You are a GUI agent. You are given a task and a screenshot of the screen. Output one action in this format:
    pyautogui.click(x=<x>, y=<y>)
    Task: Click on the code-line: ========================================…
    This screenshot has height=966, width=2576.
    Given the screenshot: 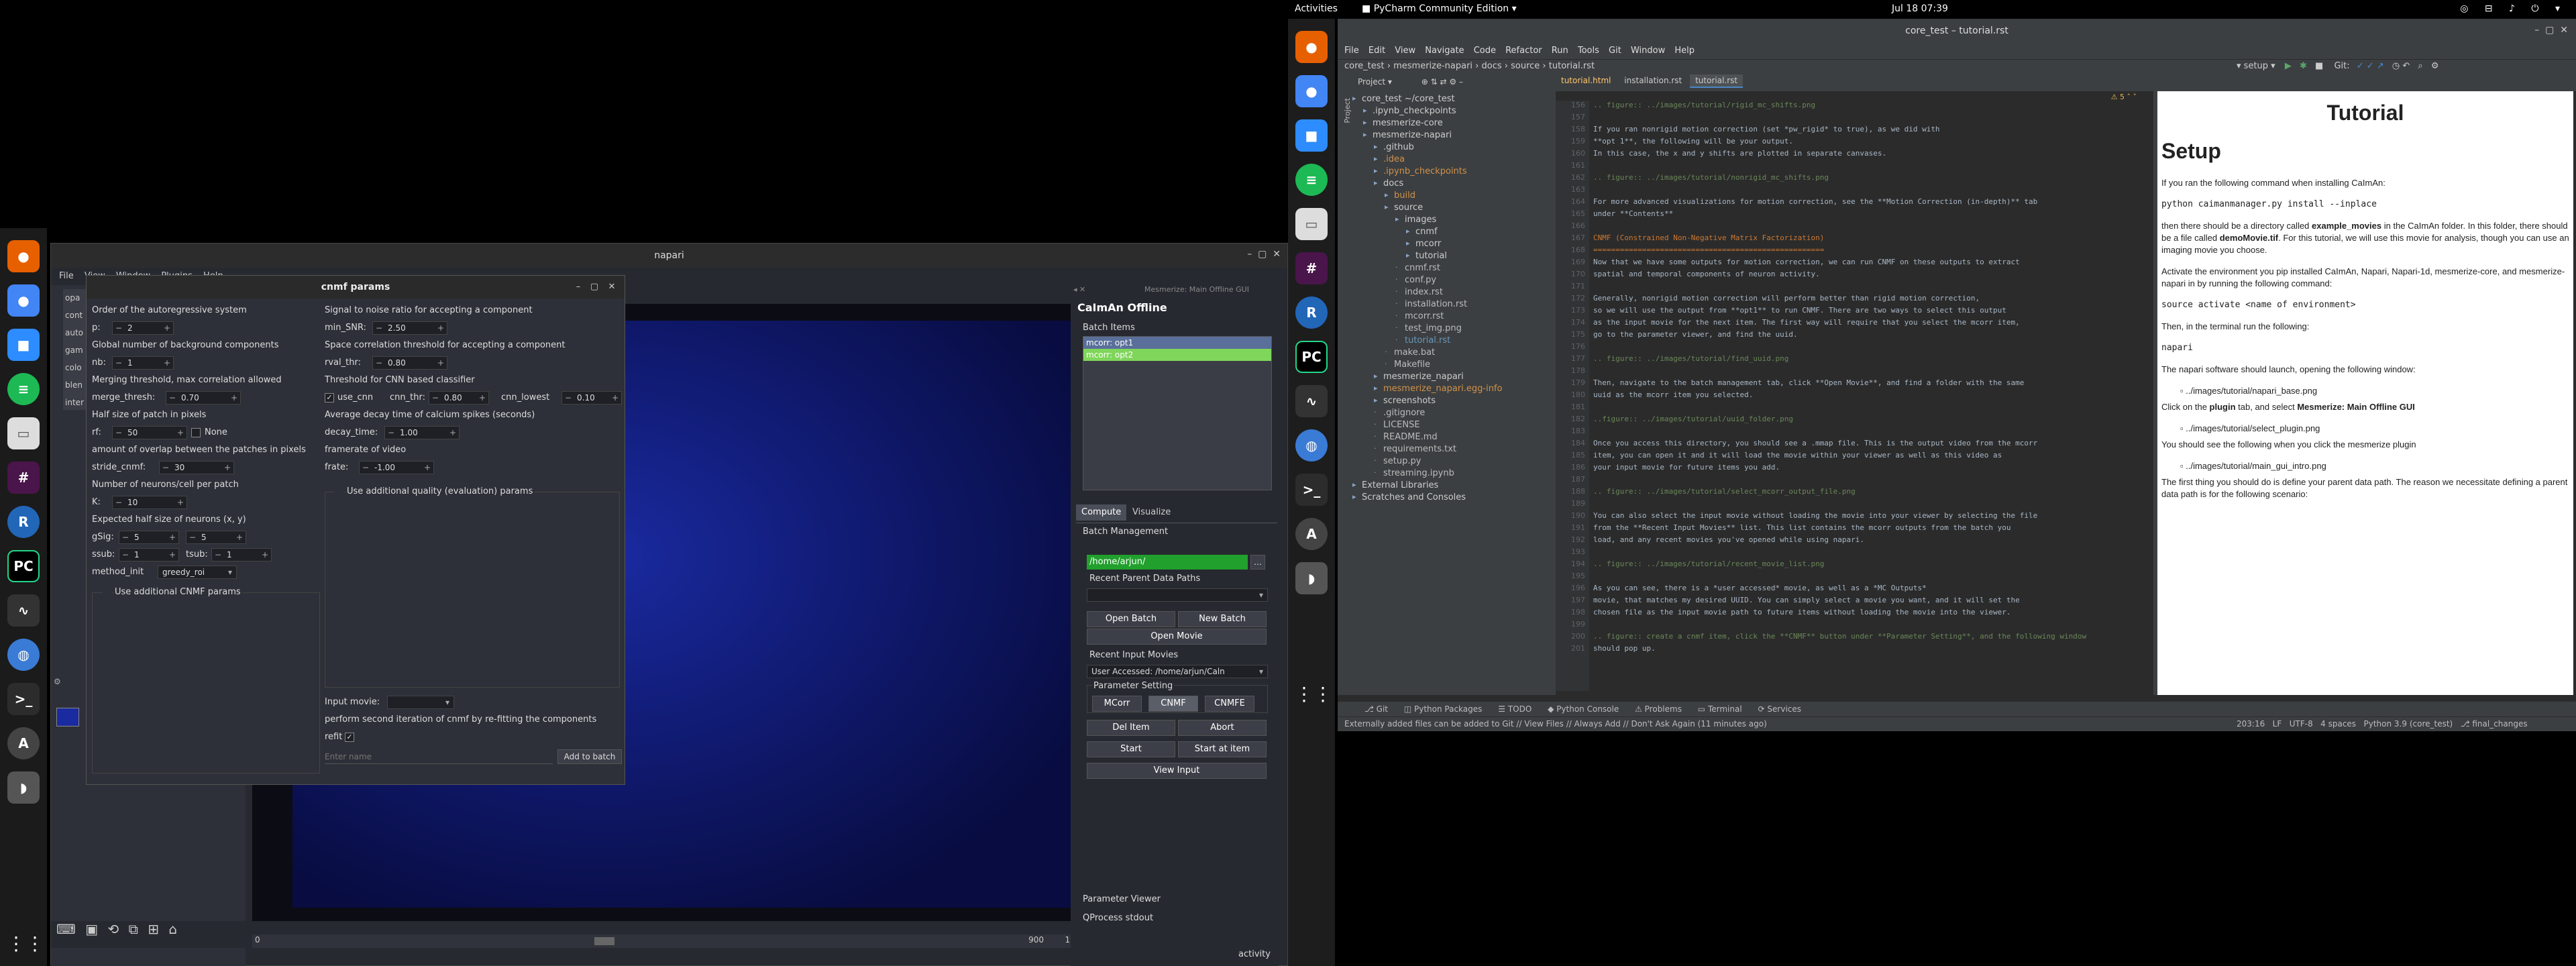 What is the action you would take?
    pyautogui.click(x=1708, y=250)
    